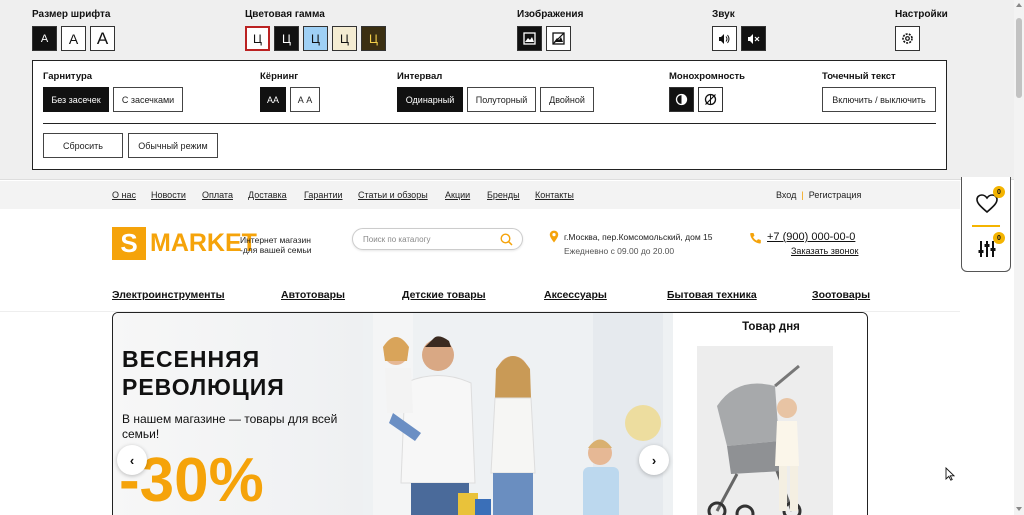 The width and height of the screenshot is (1024, 515). I want to click on interval-single-button: Одинарный, so click(430, 99).